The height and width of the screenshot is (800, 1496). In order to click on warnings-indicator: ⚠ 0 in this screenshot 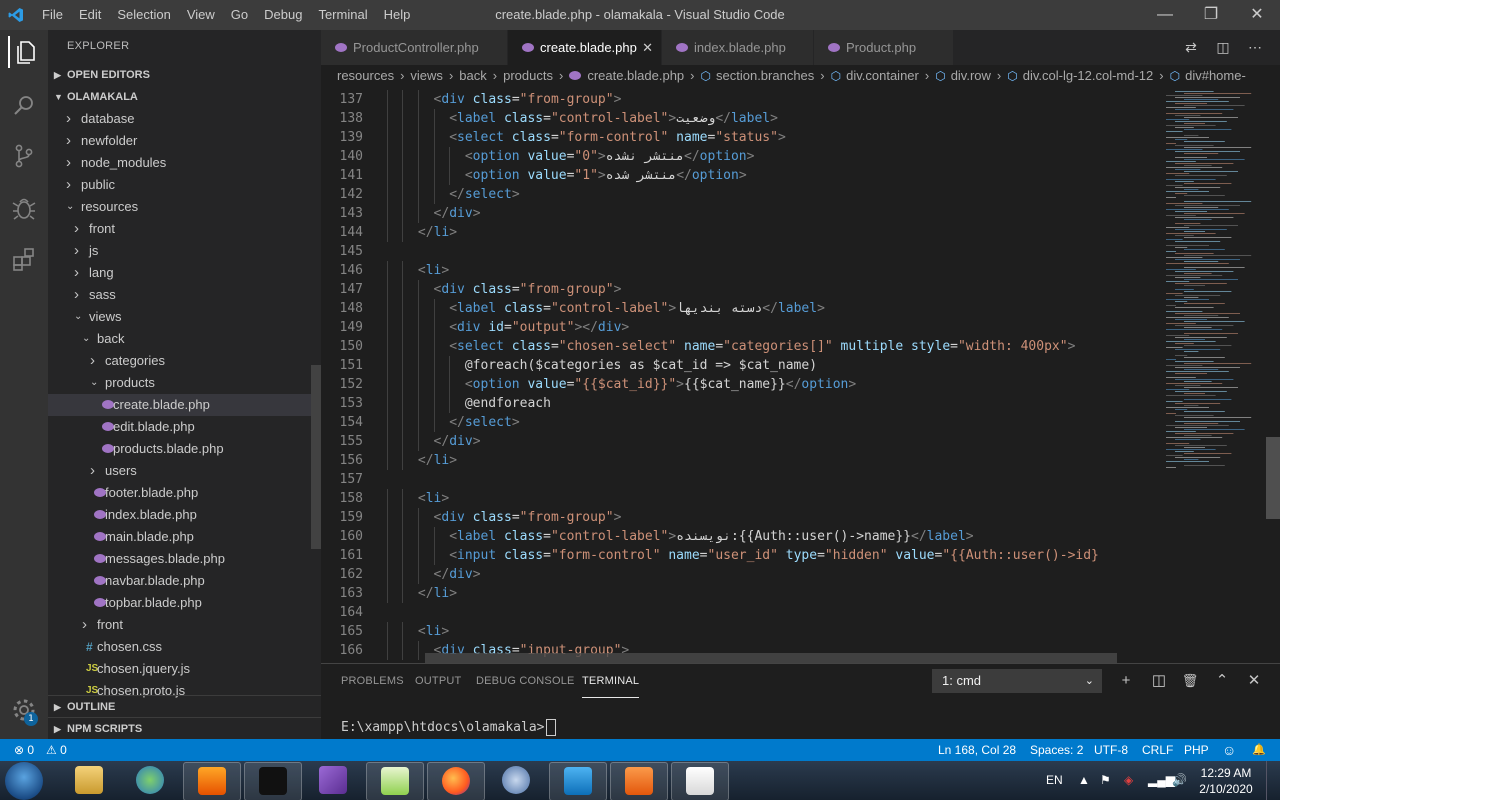, I will do `click(56, 750)`.